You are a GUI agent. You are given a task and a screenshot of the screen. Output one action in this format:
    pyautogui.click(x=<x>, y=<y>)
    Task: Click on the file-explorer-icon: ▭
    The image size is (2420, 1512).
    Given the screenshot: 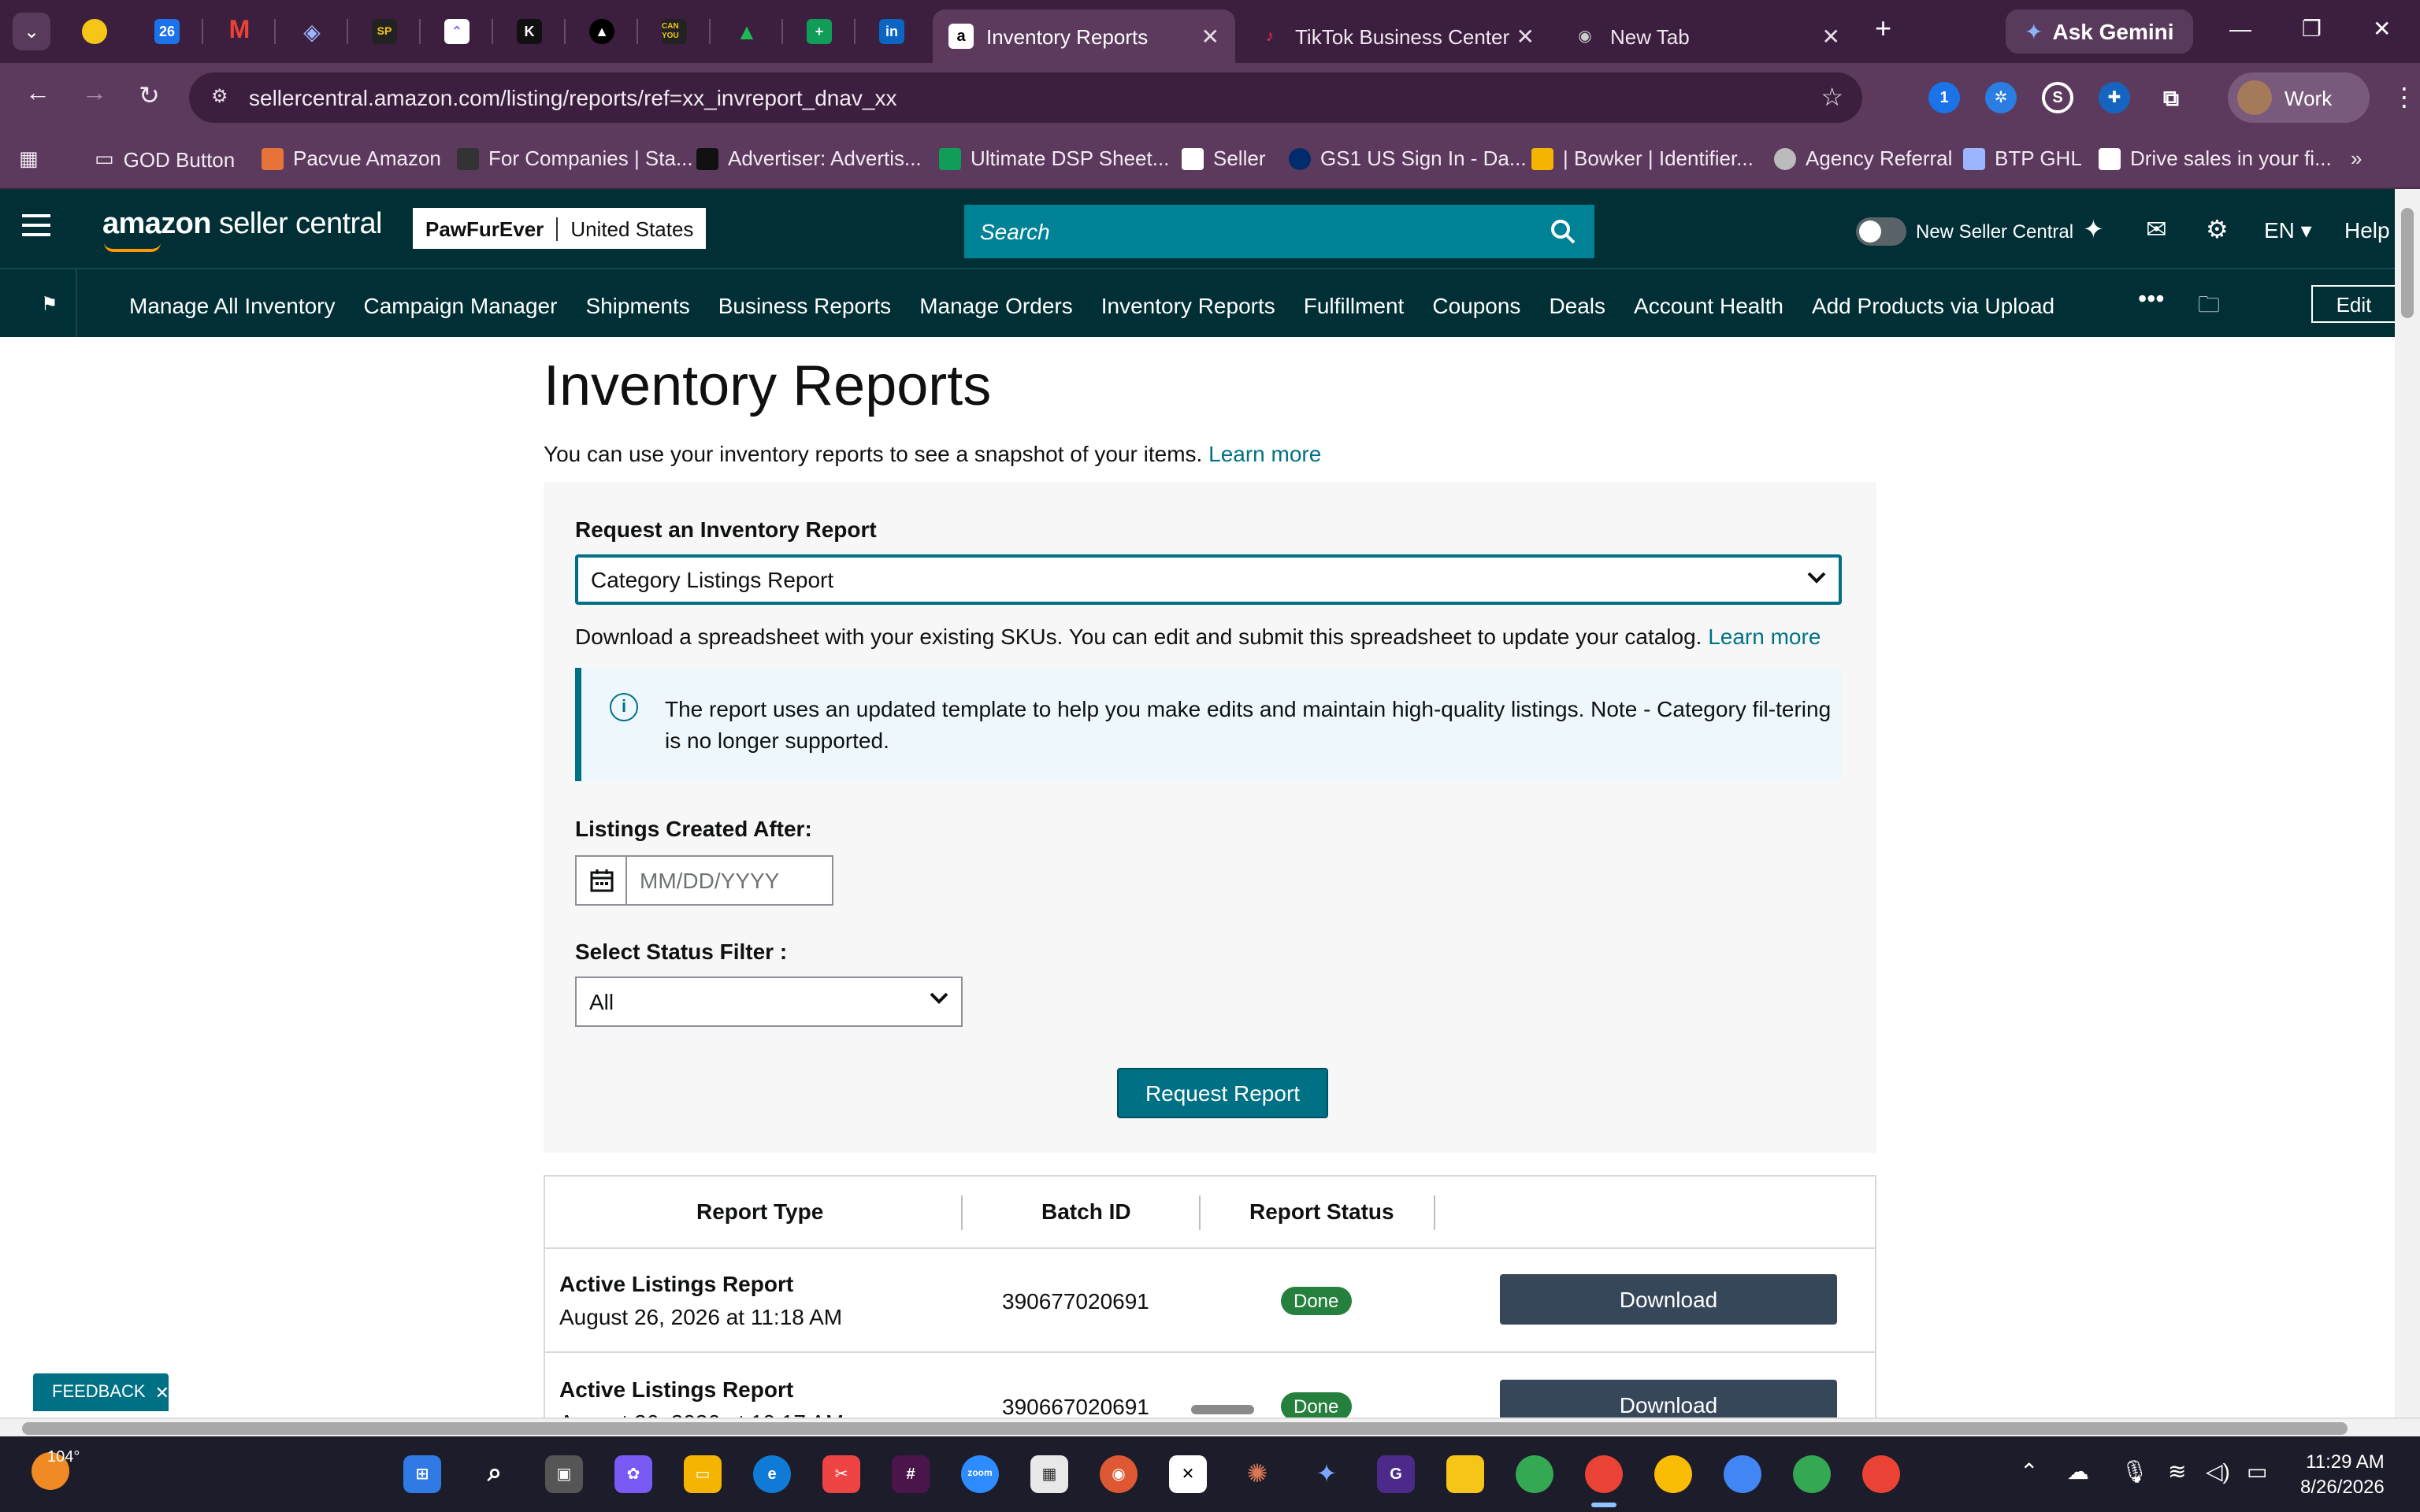 What is the action you would take?
    pyautogui.click(x=703, y=1474)
    